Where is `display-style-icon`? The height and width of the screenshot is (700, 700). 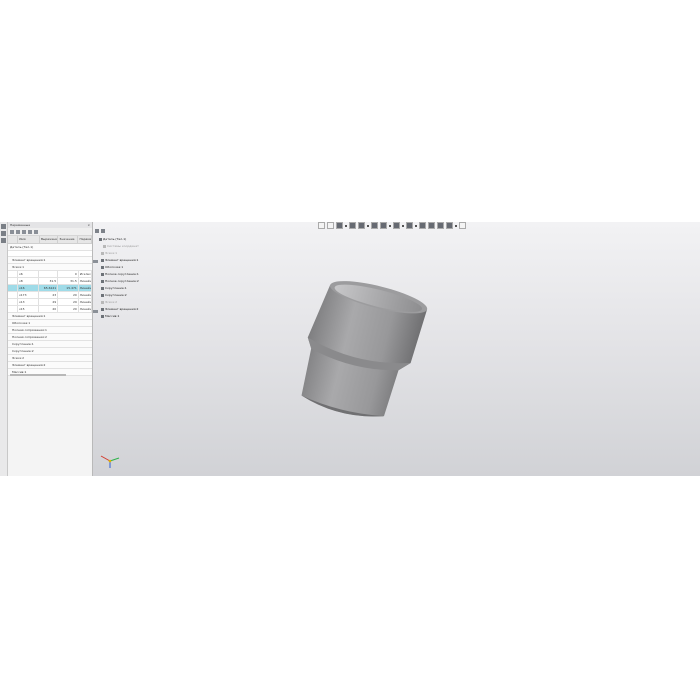
display-style-icon is located at coordinates (383, 225).